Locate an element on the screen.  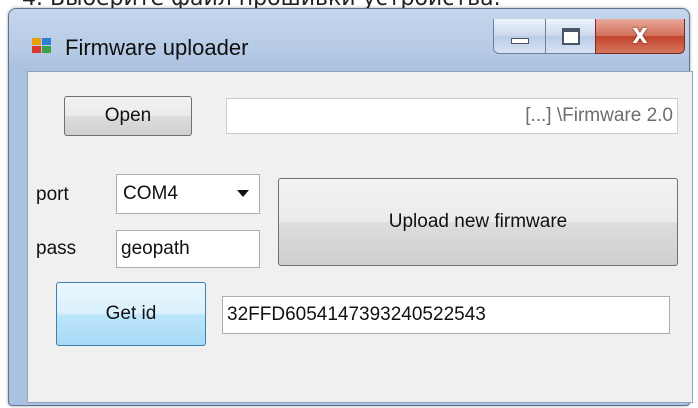
close-icon: X is located at coordinates (640, 36).